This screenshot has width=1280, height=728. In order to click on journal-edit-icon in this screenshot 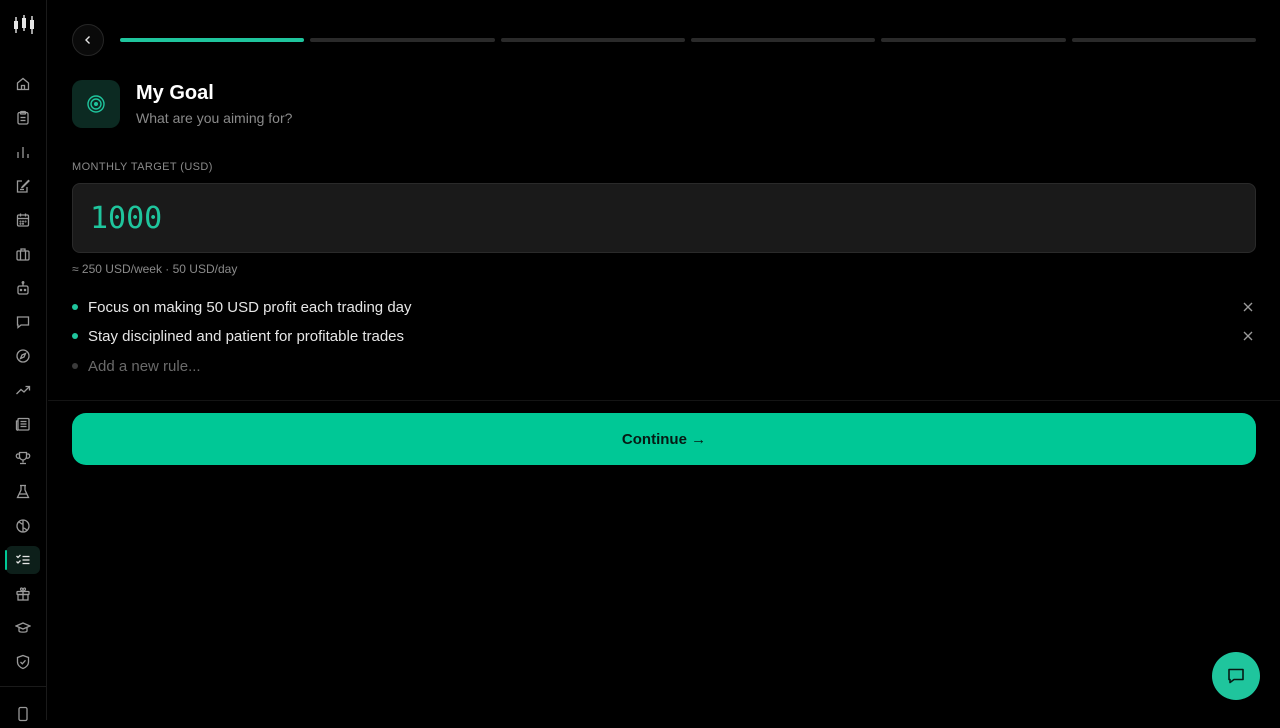, I will do `click(23, 186)`.